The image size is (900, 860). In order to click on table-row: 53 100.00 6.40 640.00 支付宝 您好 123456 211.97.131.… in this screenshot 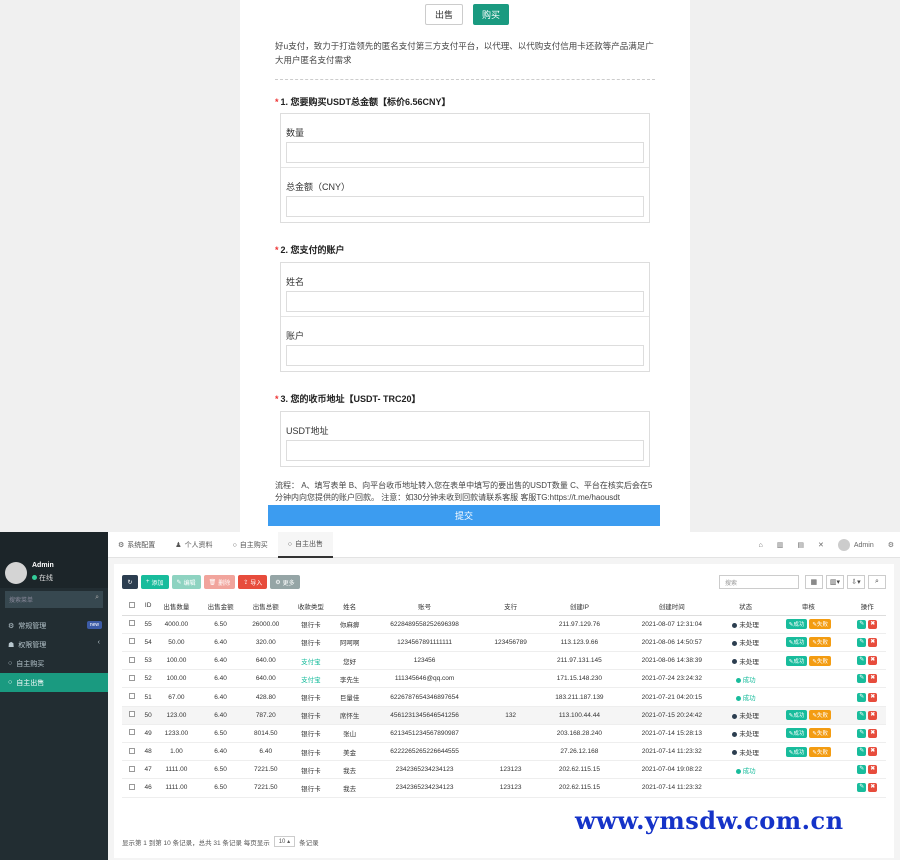, I will do `click(504, 661)`.